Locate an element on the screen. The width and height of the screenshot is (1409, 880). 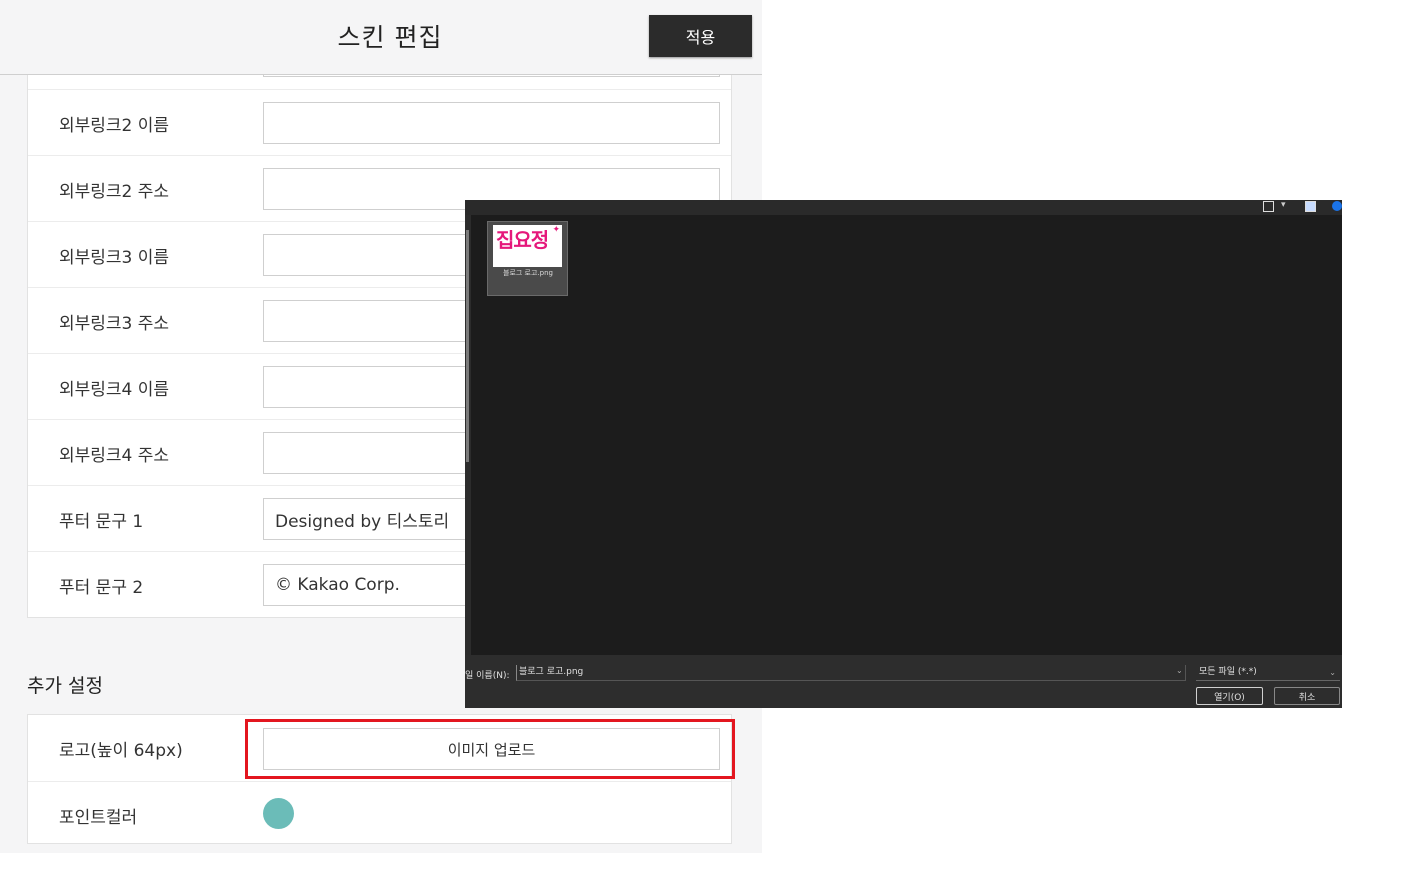
file-type-value: 모든 파일 (*.*) is located at coordinates (1228, 672).